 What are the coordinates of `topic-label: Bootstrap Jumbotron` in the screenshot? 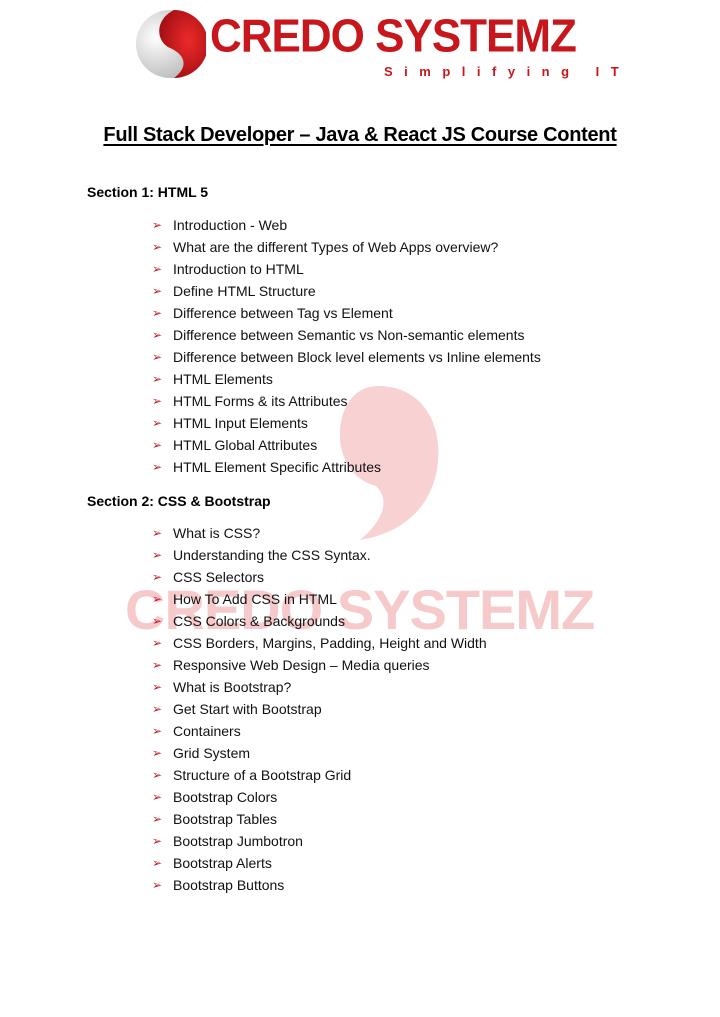 It's located at (238, 841).